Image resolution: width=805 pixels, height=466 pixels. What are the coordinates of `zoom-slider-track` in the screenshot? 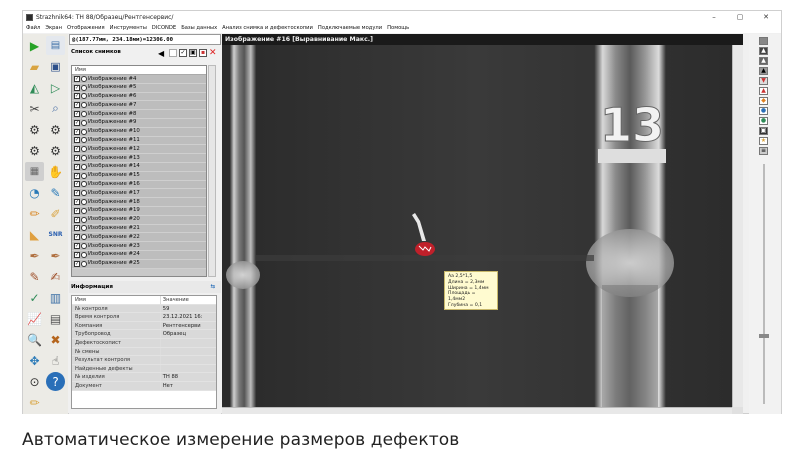 It's located at (764, 284).